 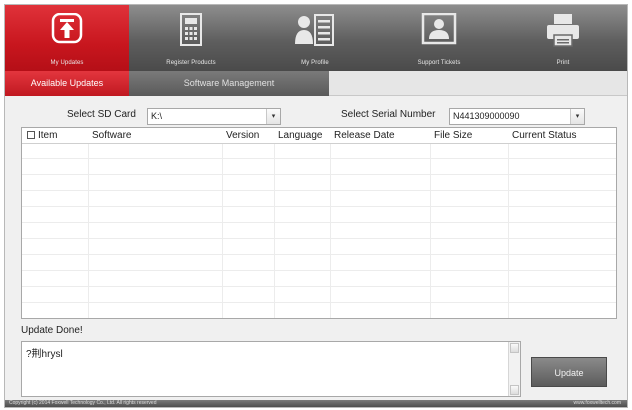 What do you see at coordinates (569, 372) in the screenshot?
I see `update-button: Update` at bounding box center [569, 372].